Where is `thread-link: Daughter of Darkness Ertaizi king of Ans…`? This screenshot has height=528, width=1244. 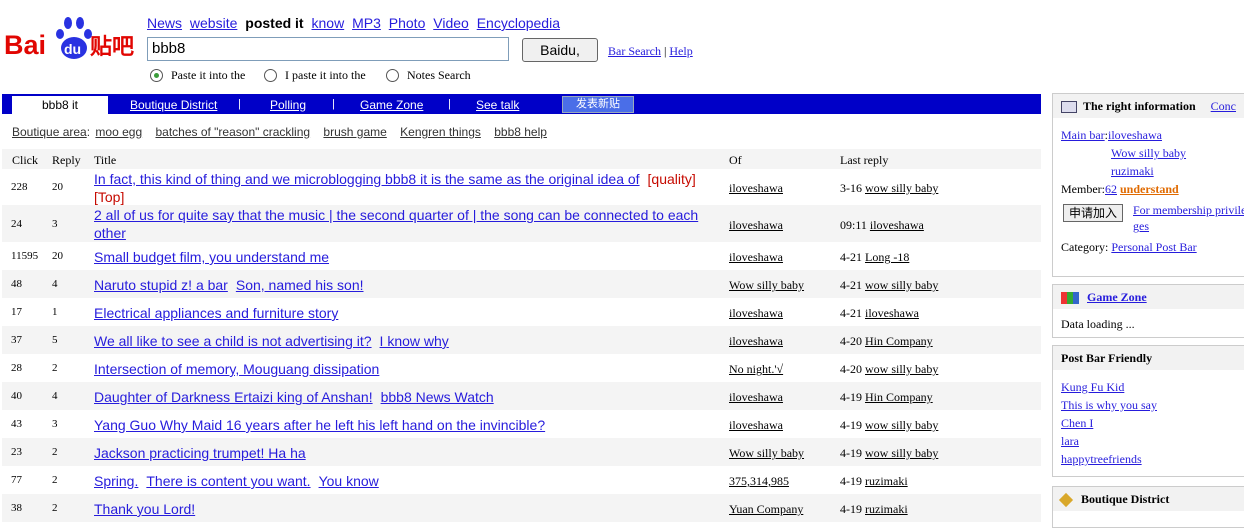 thread-link: Daughter of Darkness Ertaizi king of Ans… is located at coordinates (233, 397).